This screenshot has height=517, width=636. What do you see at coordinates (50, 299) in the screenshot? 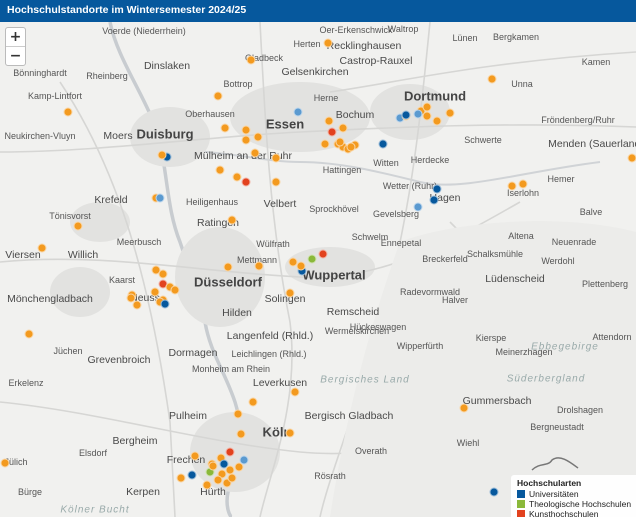
I see `city-label-moenchengladbach: Mönchengladbach` at bounding box center [50, 299].